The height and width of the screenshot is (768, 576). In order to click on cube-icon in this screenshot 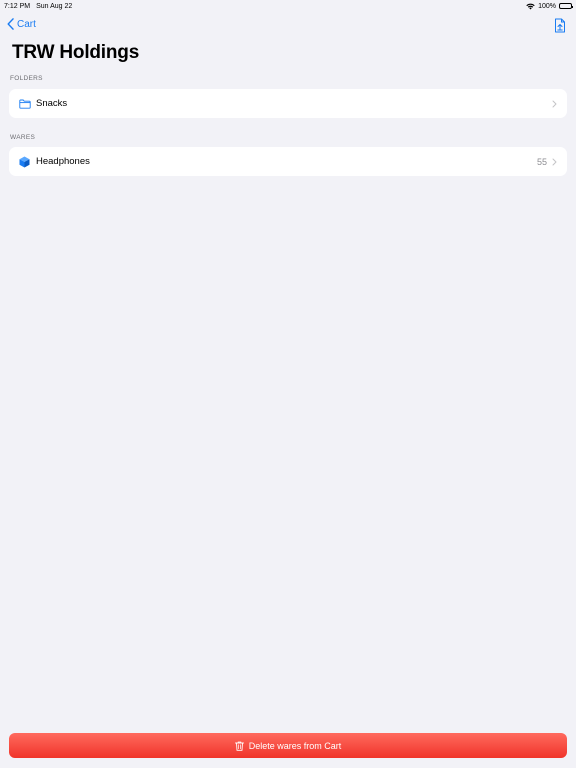, I will do `click(25, 162)`.